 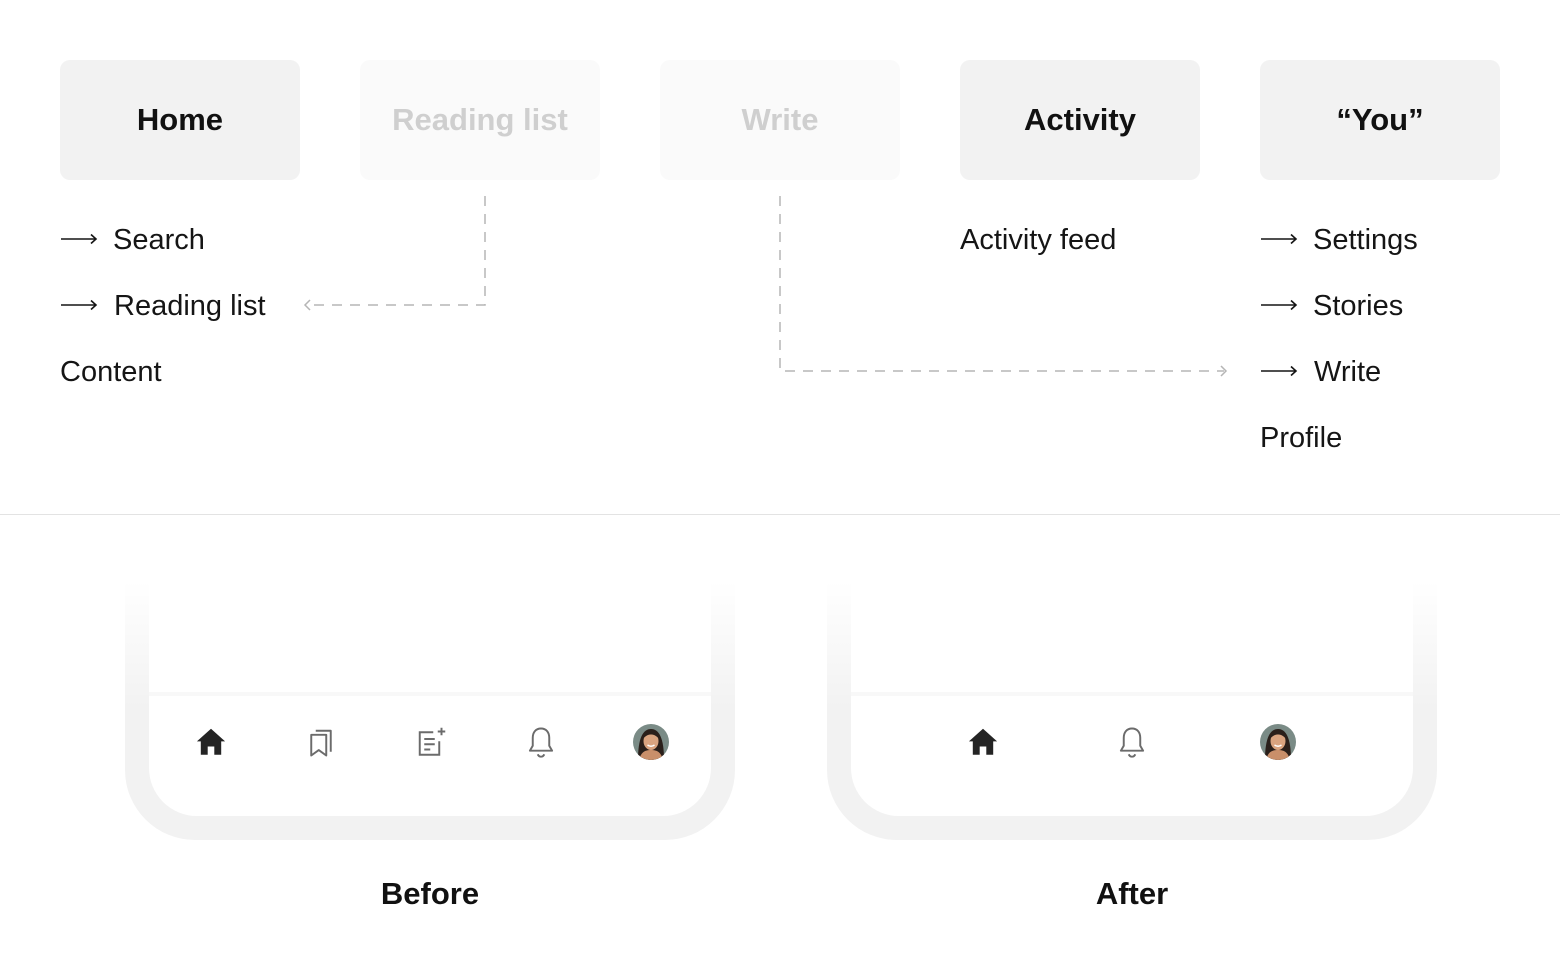 I want to click on phone-before, so click(x=430, y=700).